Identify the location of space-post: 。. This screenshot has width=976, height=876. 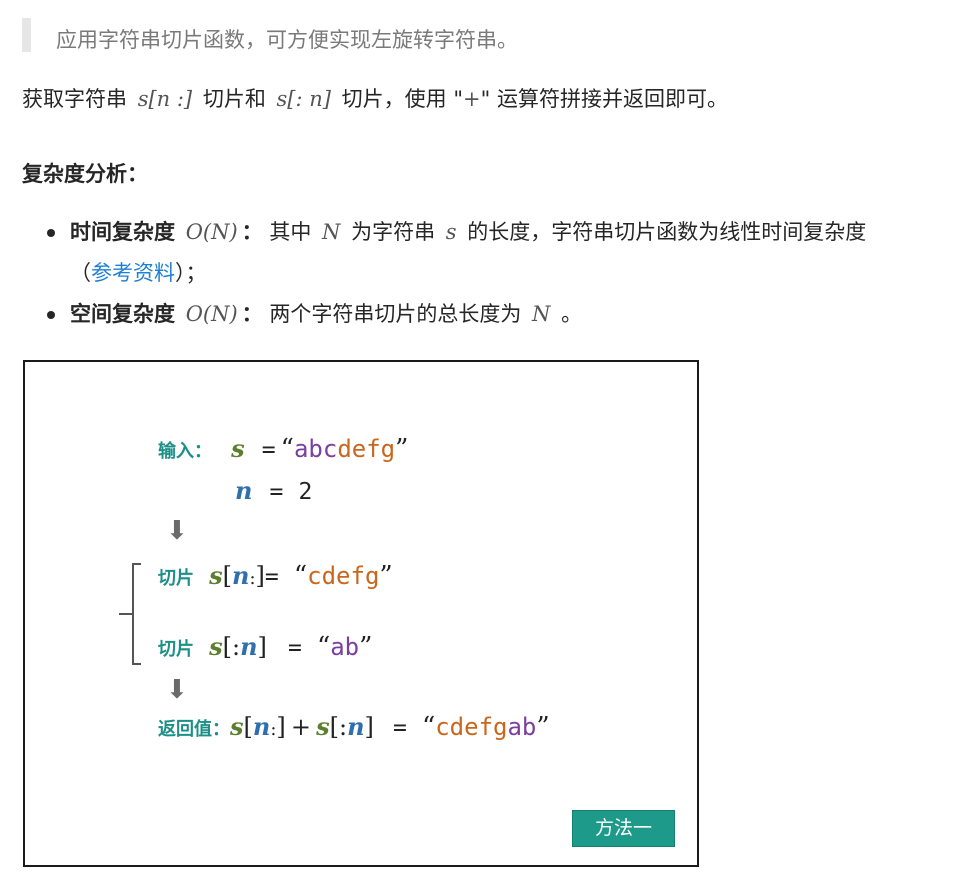
(572, 314).